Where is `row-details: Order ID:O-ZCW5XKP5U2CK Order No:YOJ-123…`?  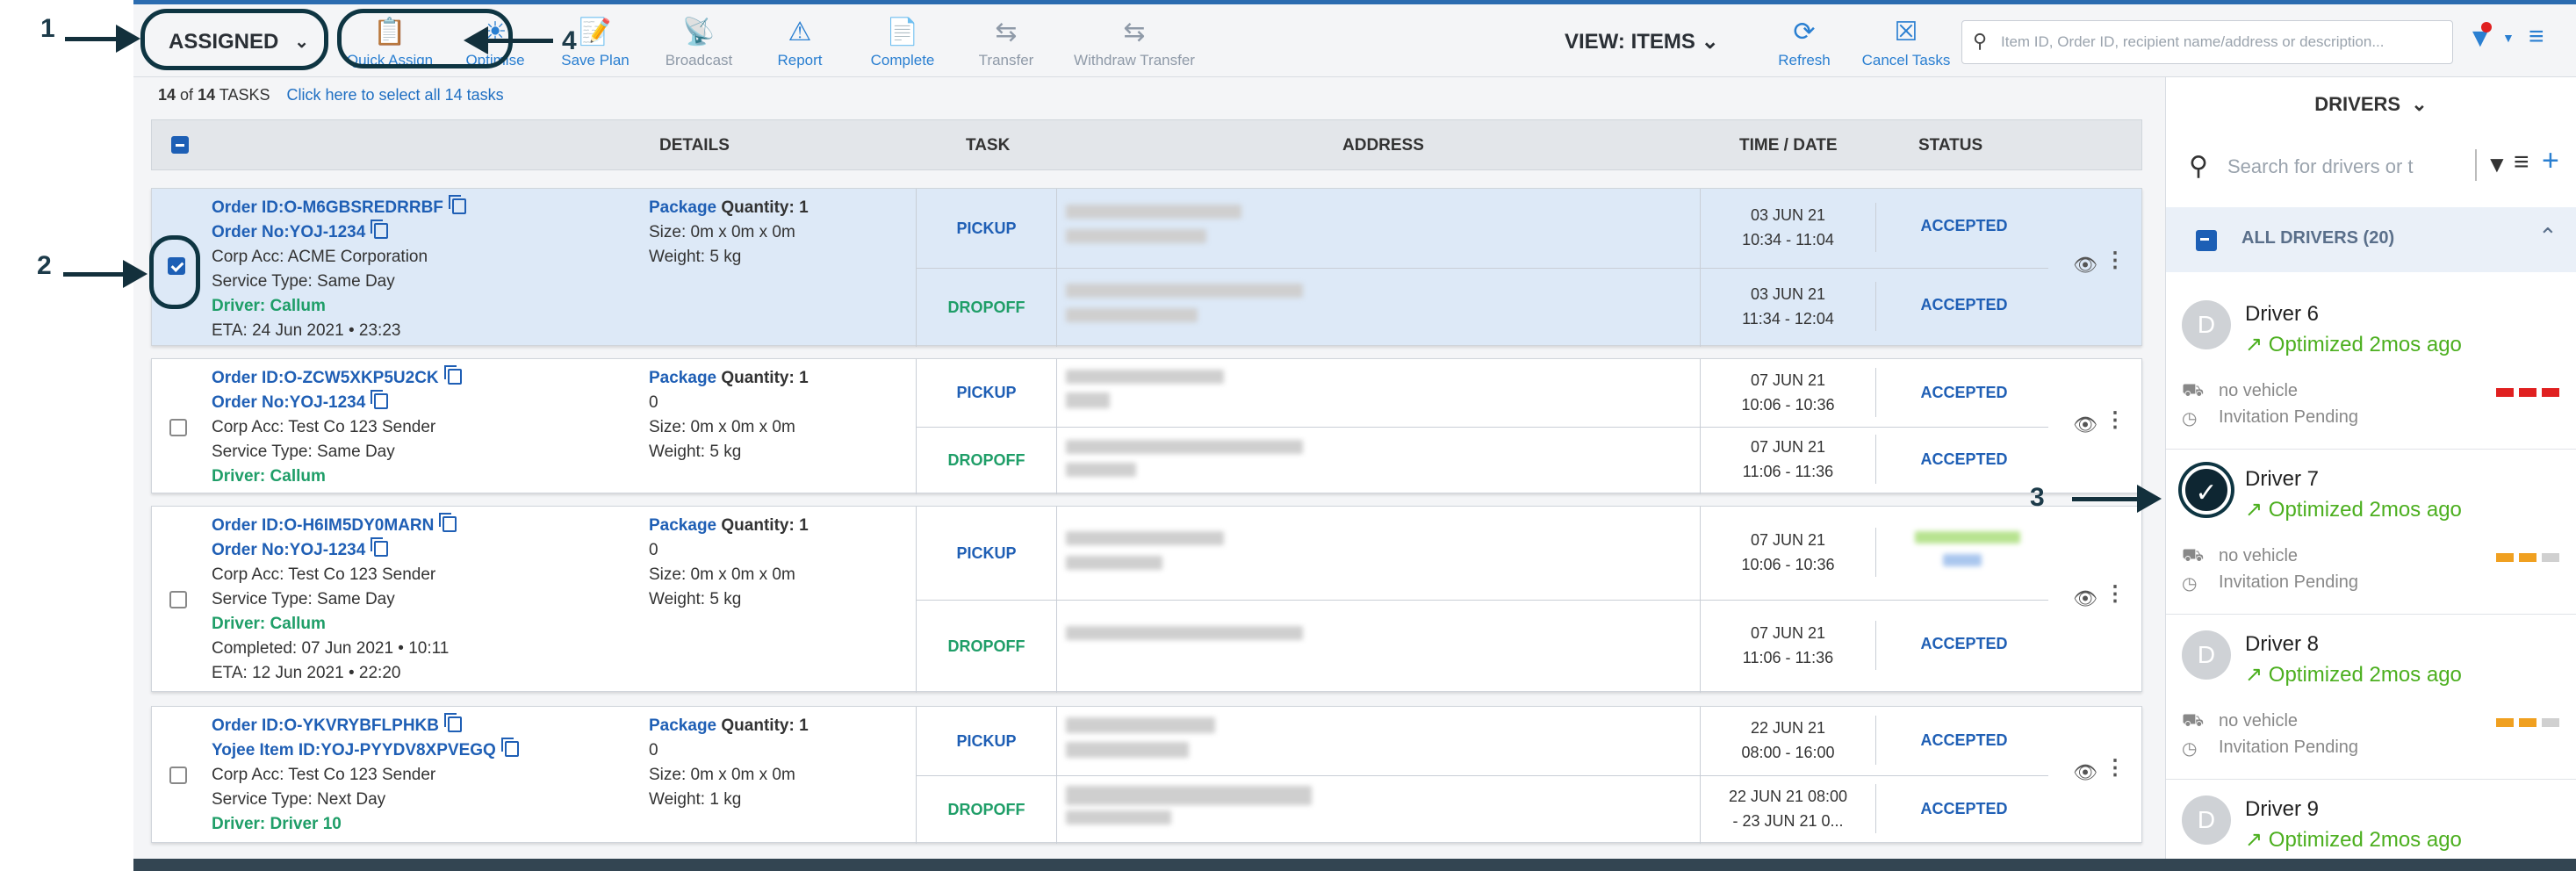
row-details: Order ID:O-ZCW5XKP5U2CK Order No:YOJ-123… is located at coordinates (337, 427).